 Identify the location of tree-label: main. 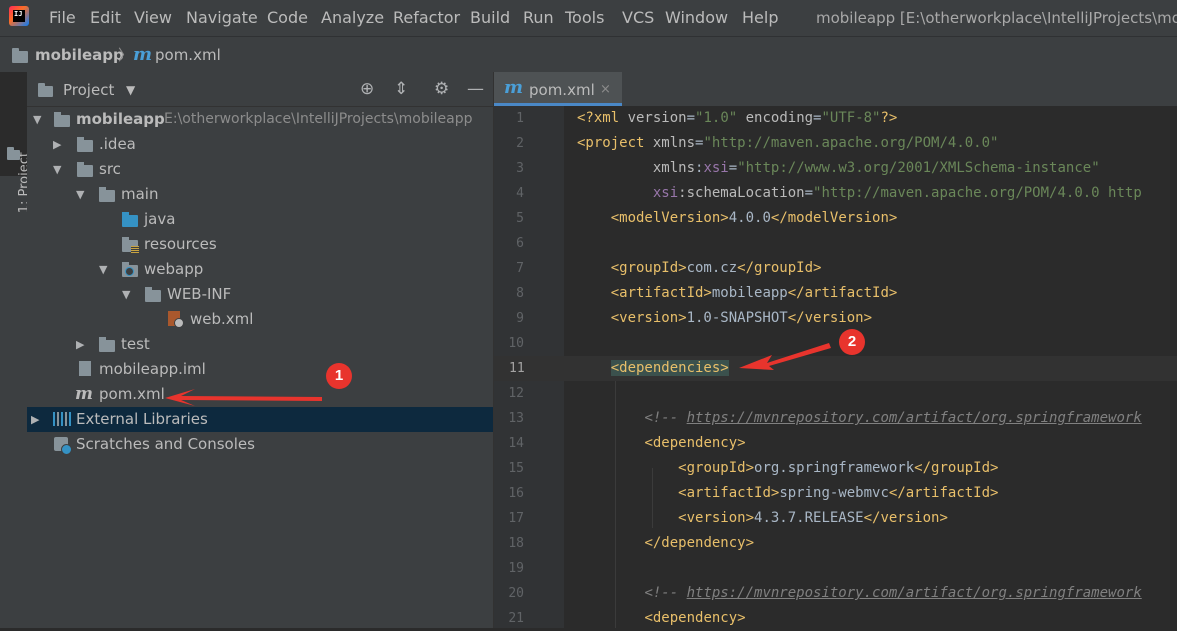
(140, 194).